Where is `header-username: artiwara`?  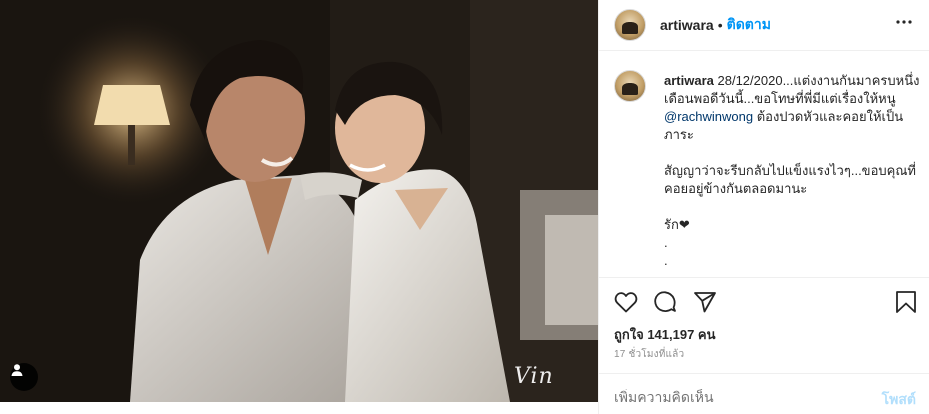 header-username: artiwara is located at coordinates (687, 25).